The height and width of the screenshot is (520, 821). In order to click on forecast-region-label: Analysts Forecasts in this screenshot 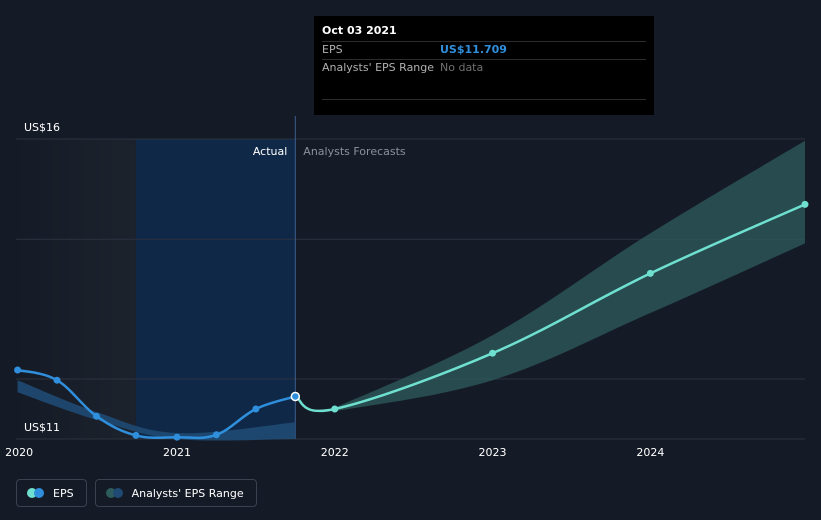, I will do `click(354, 151)`.